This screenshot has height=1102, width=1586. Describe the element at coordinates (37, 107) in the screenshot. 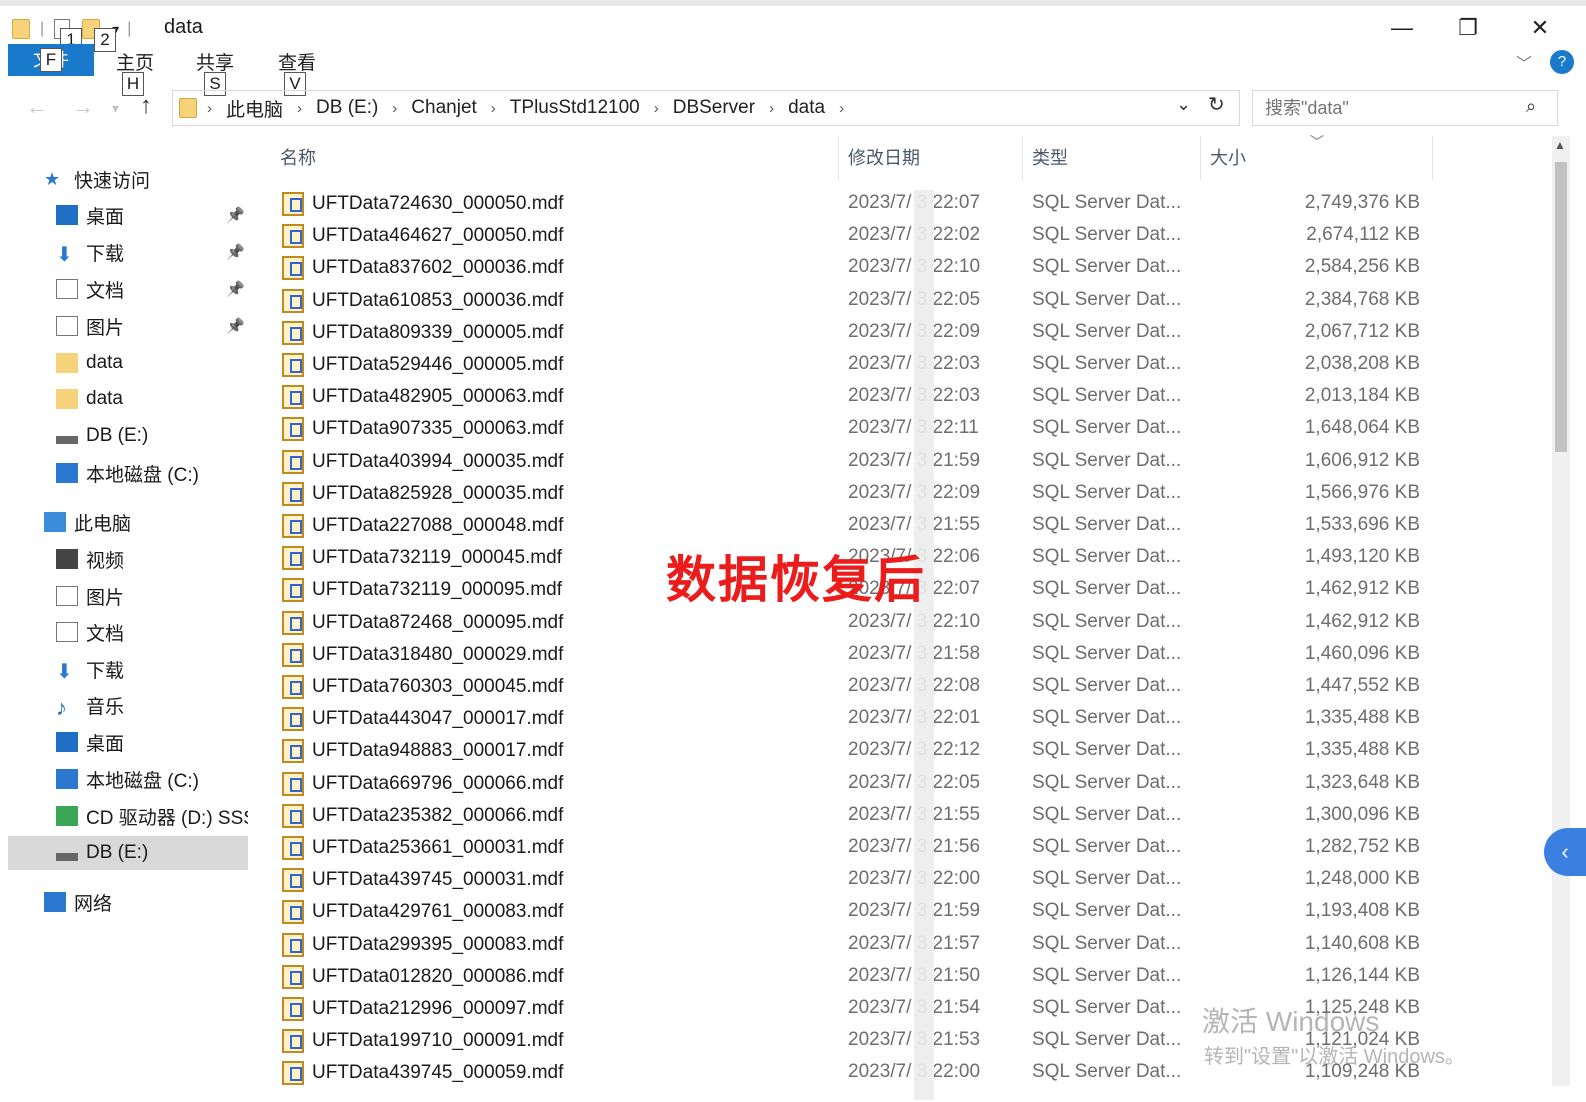

I see `back-icon: ←` at that location.